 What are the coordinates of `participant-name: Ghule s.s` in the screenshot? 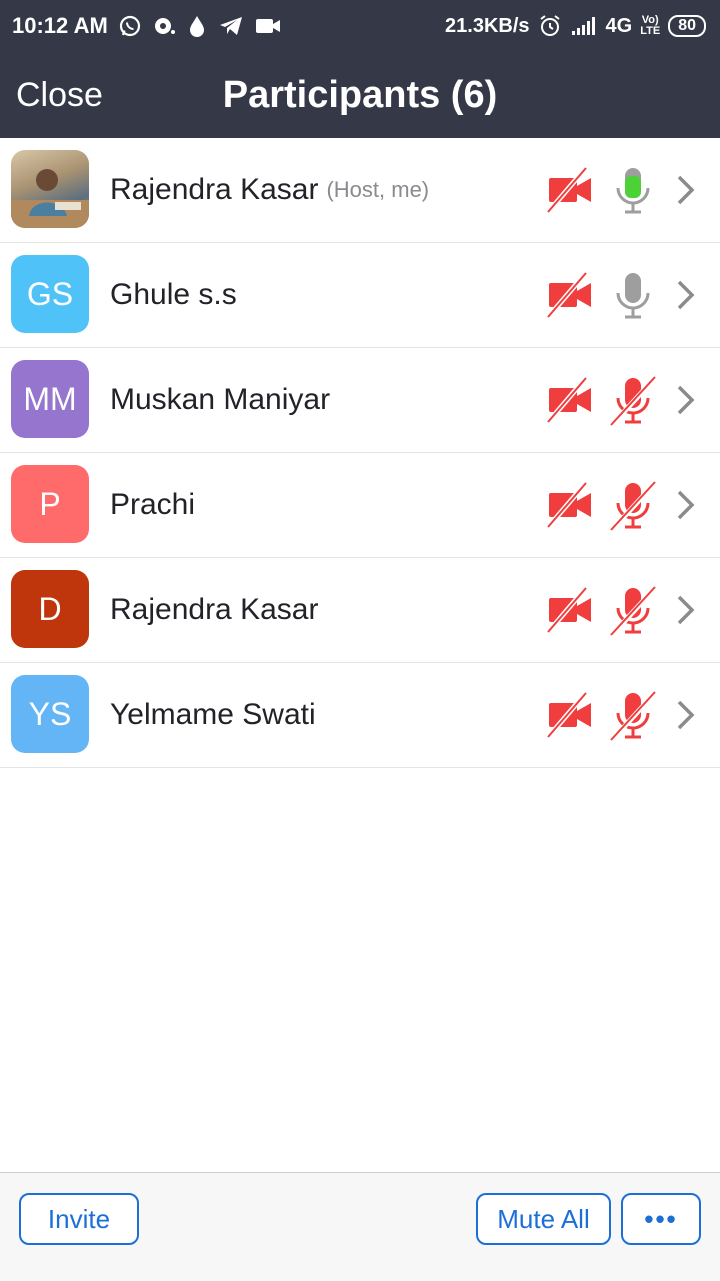 It's located at (173, 294).